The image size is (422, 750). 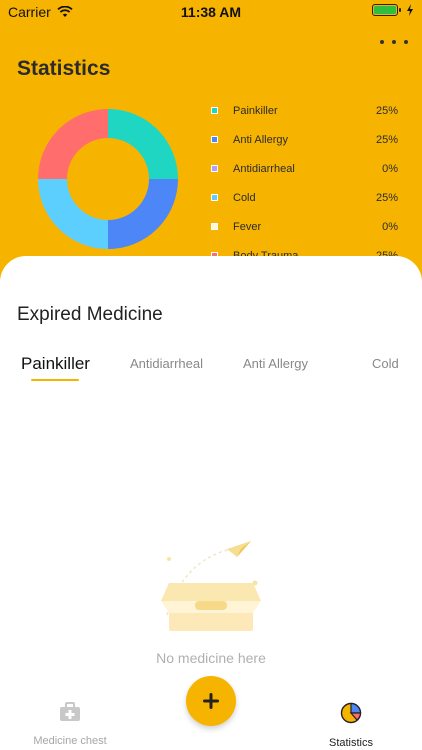 I want to click on status-bar: Carrier 11:38 AM, so click(x=211, y=12).